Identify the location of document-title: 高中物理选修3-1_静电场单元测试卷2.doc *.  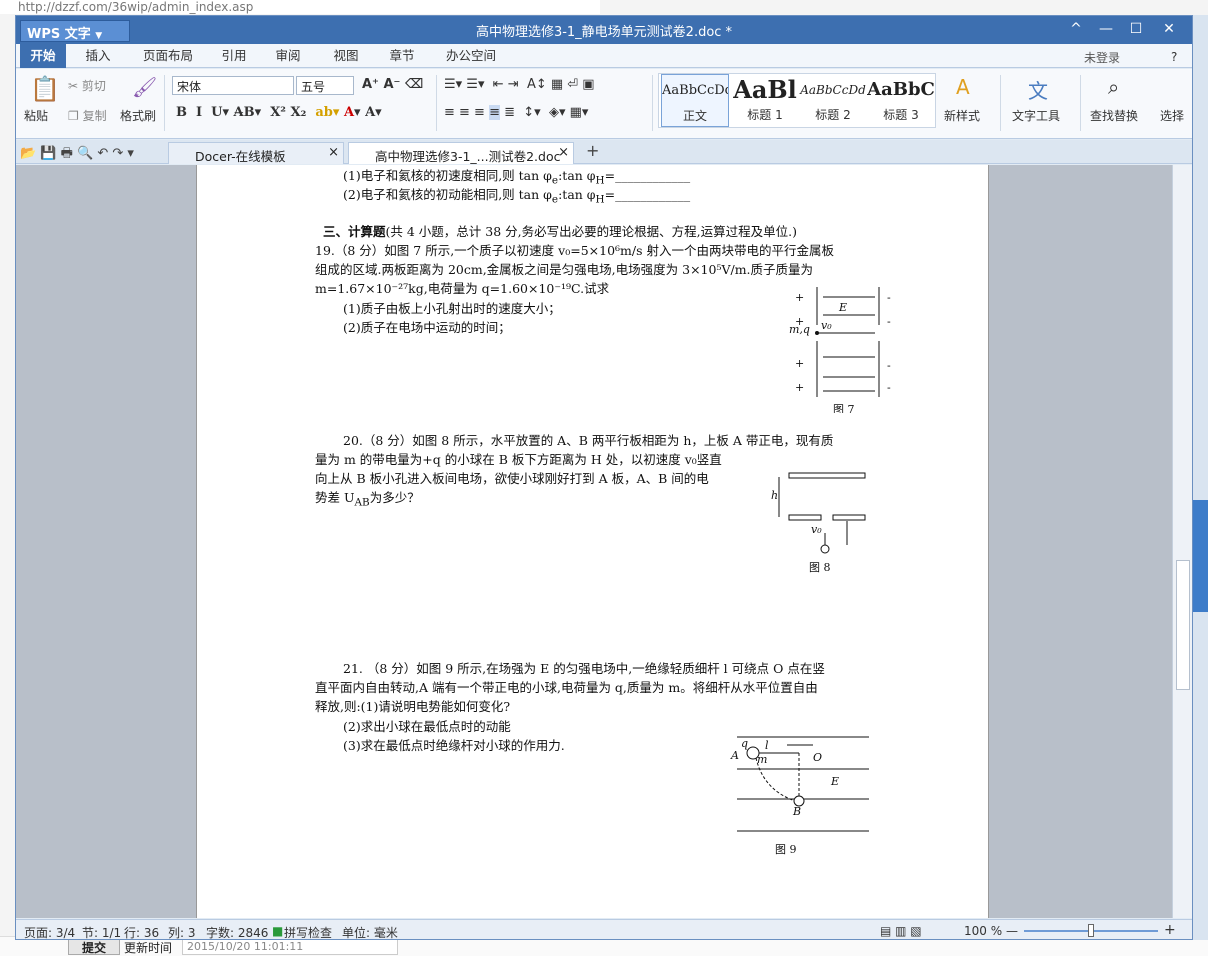
(604, 32).